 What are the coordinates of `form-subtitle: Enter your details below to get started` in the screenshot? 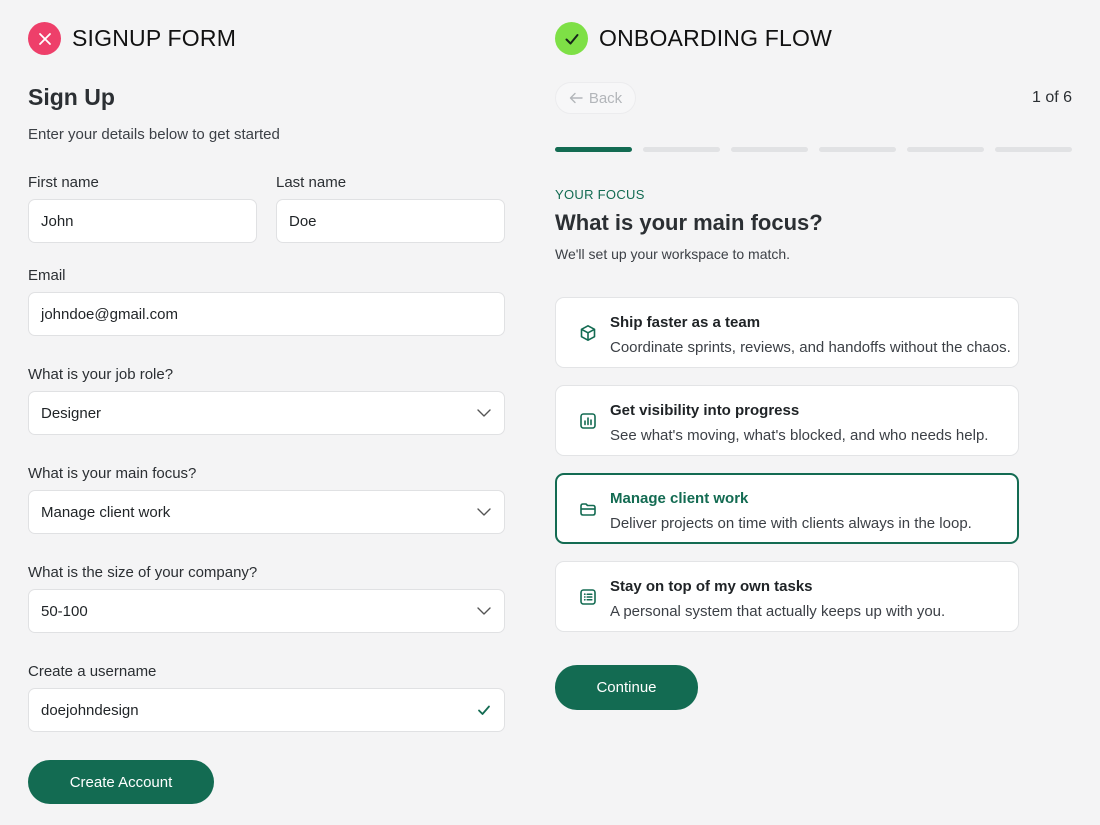 It's located at (154, 134).